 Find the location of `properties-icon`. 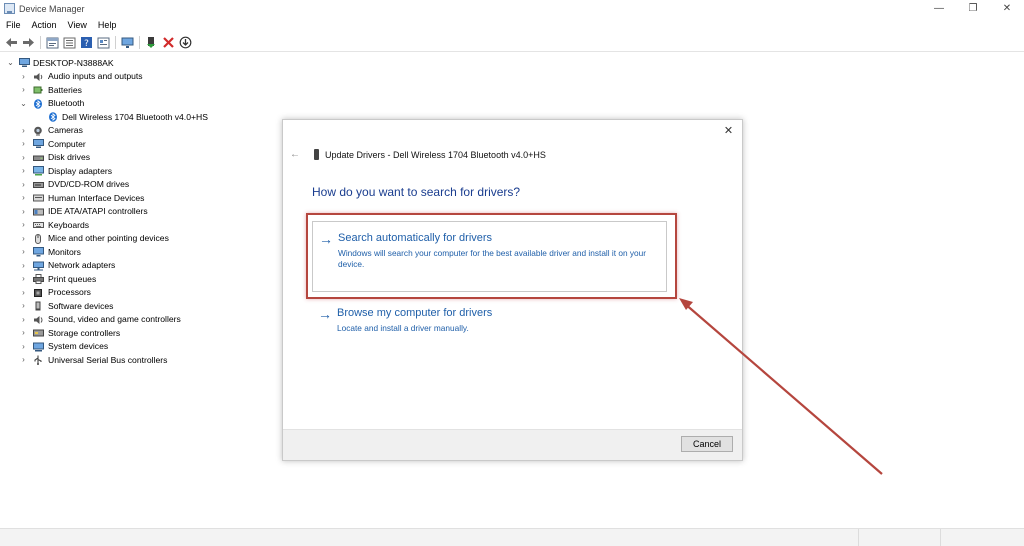

properties-icon is located at coordinates (52, 43).